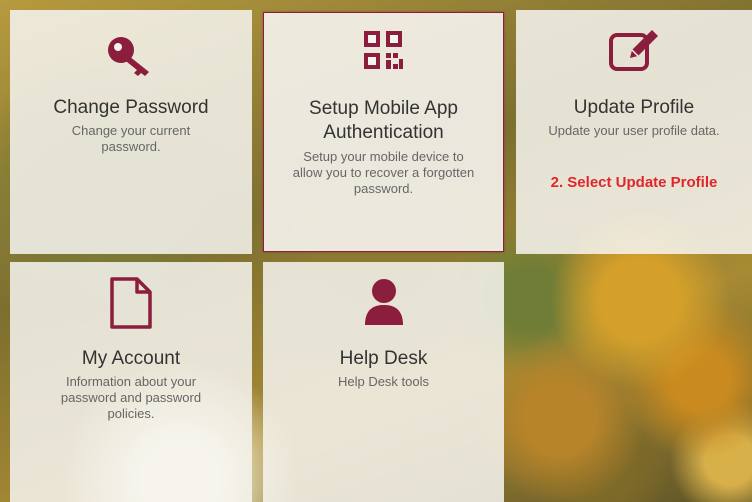 This screenshot has height=502, width=752. Describe the element at coordinates (131, 107) in the screenshot. I see `tile-title: Change Password` at that location.